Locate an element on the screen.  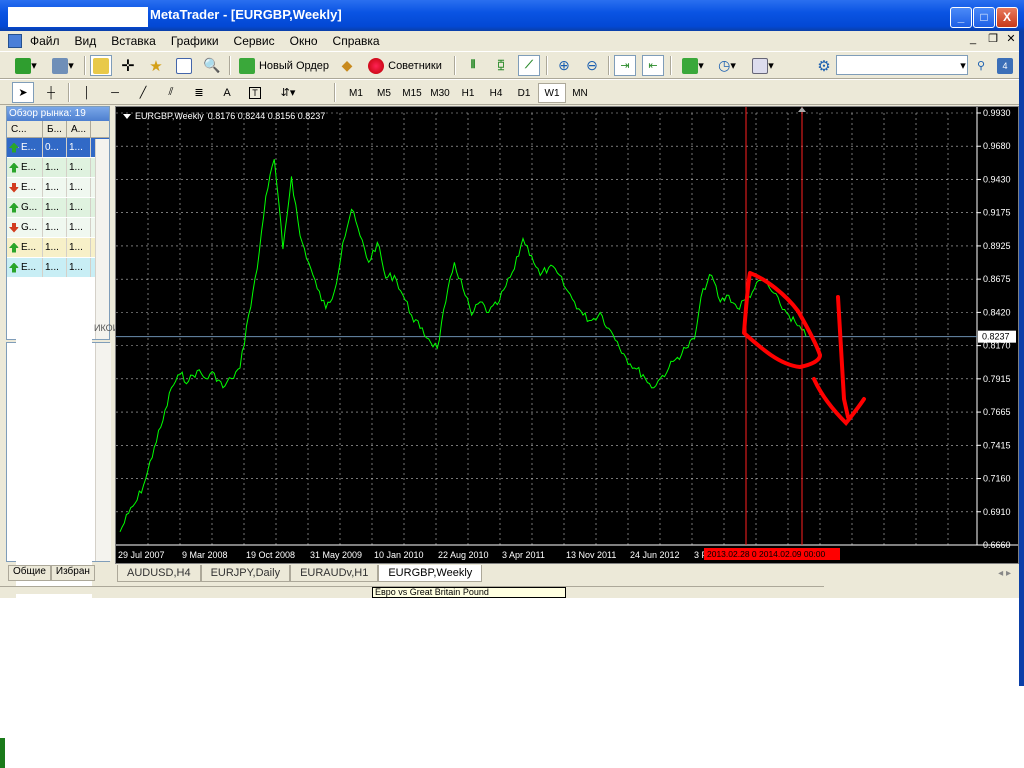
chart-tab-0: AUDUSD,H4 is located at coordinates (159, 573).